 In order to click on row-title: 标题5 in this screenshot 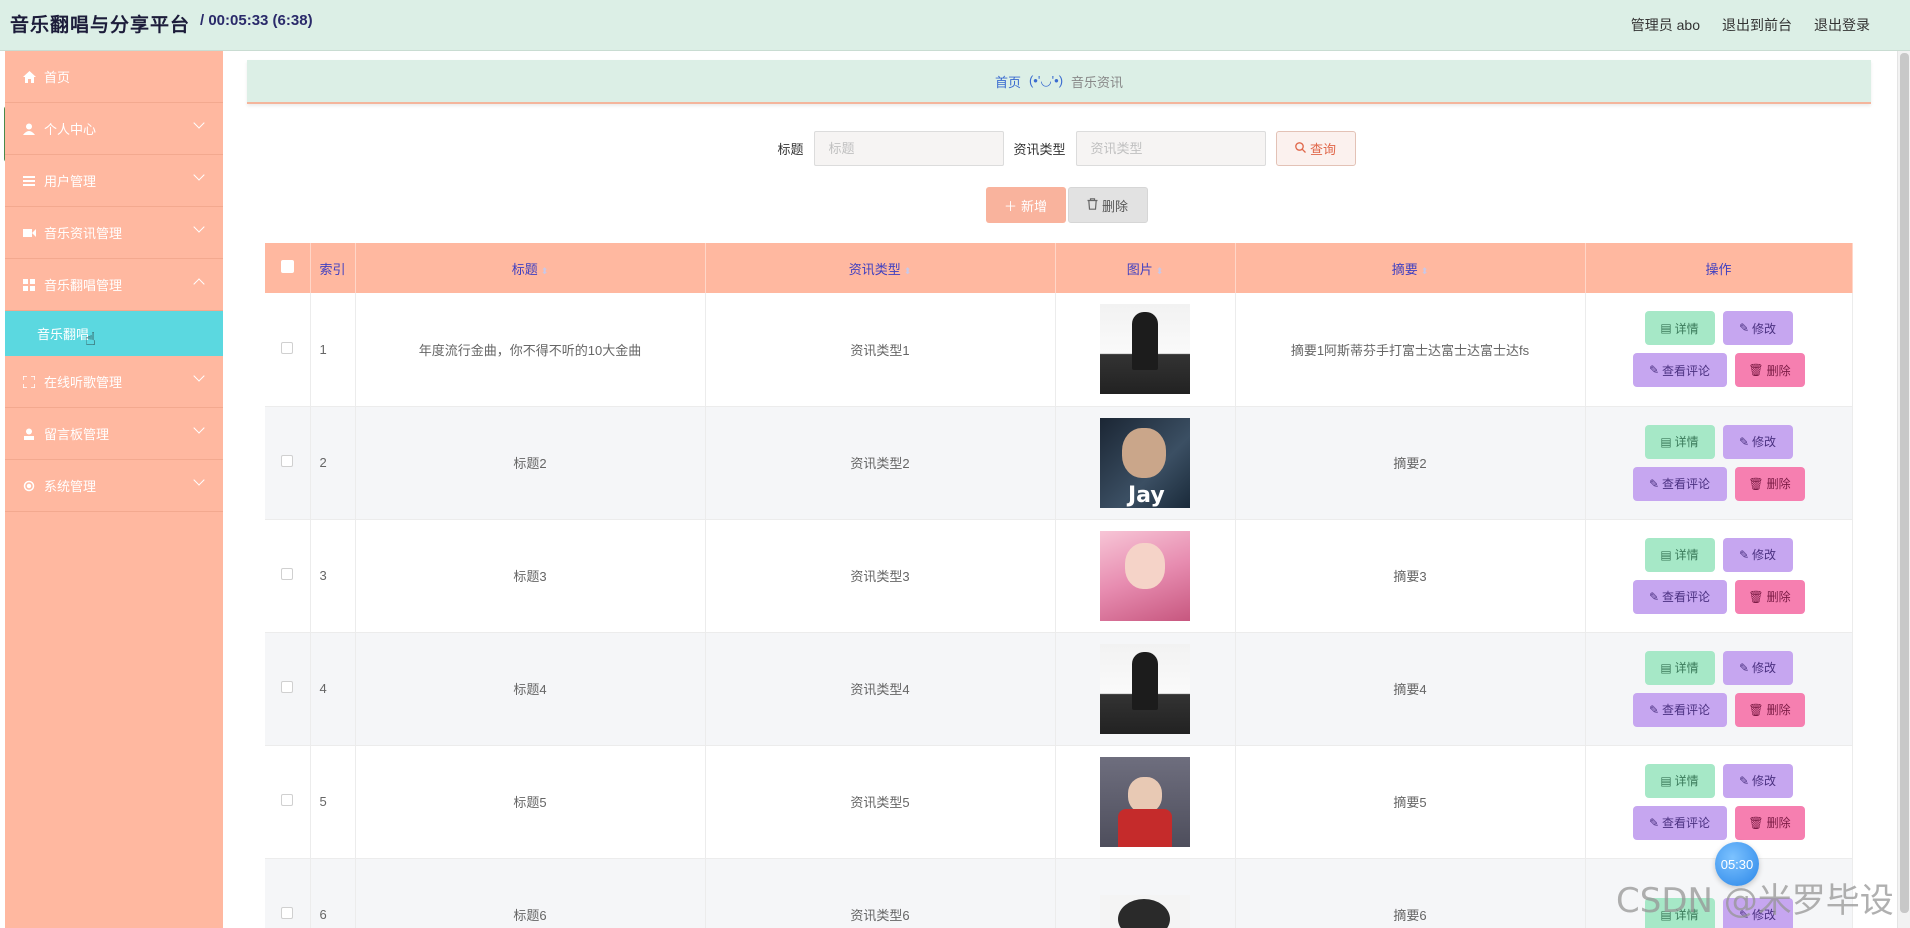, I will do `click(530, 802)`.